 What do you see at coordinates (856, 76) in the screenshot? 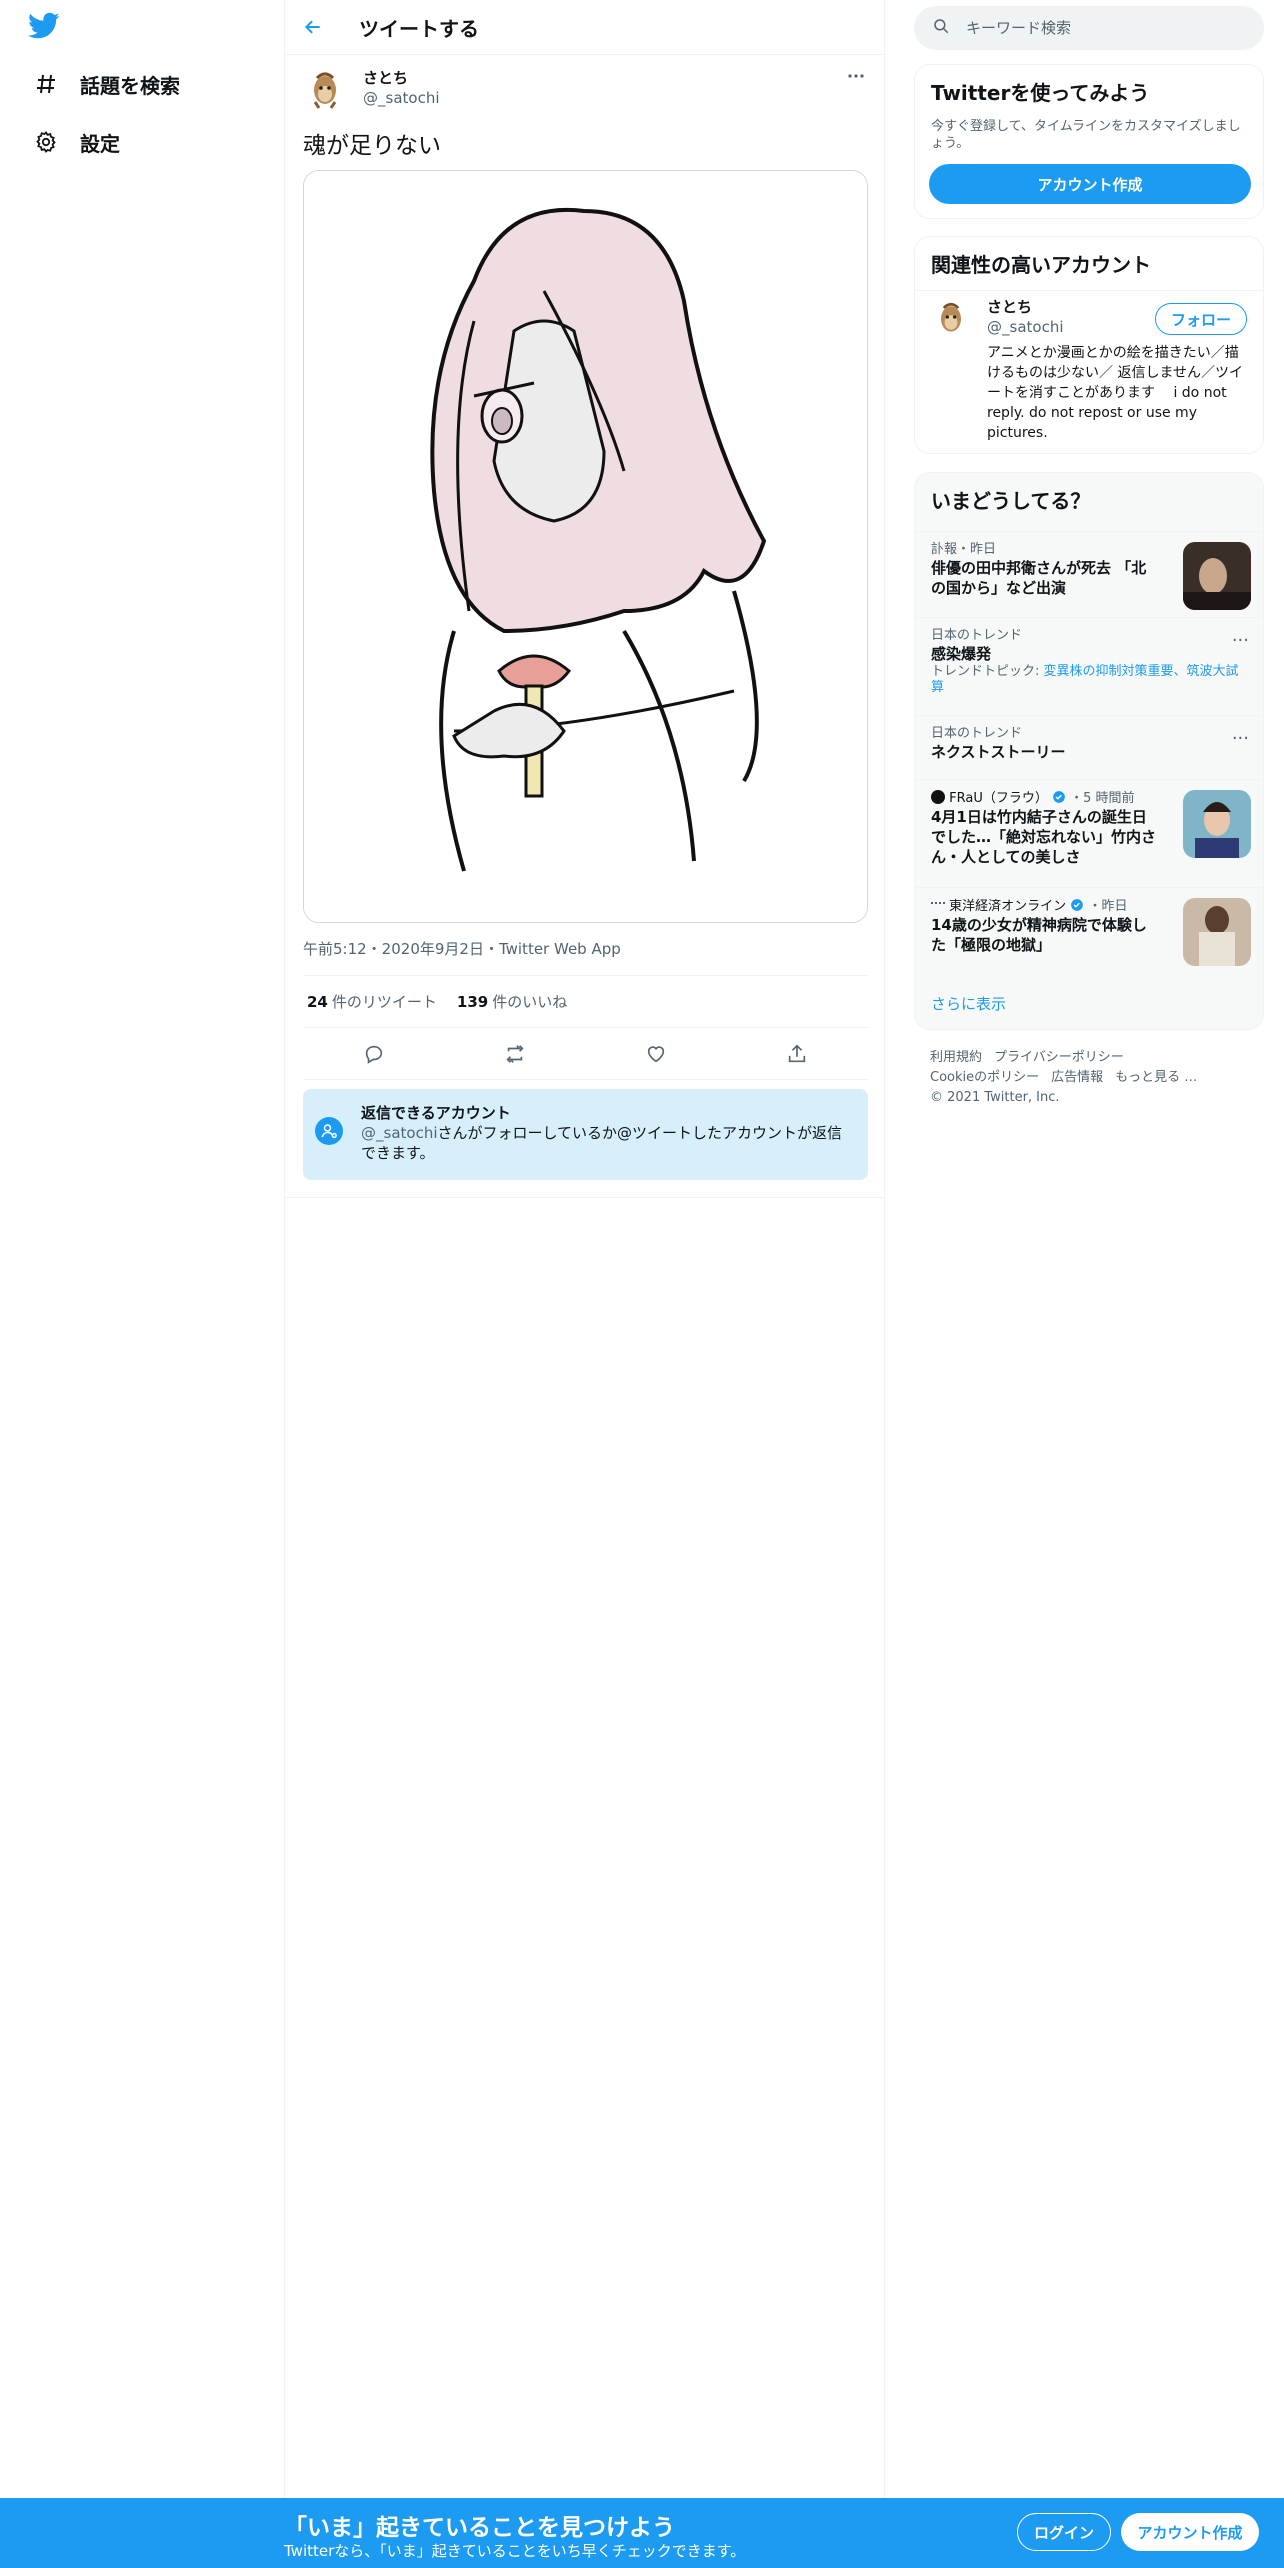
I see `more-options-icon` at bounding box center [856, 76].